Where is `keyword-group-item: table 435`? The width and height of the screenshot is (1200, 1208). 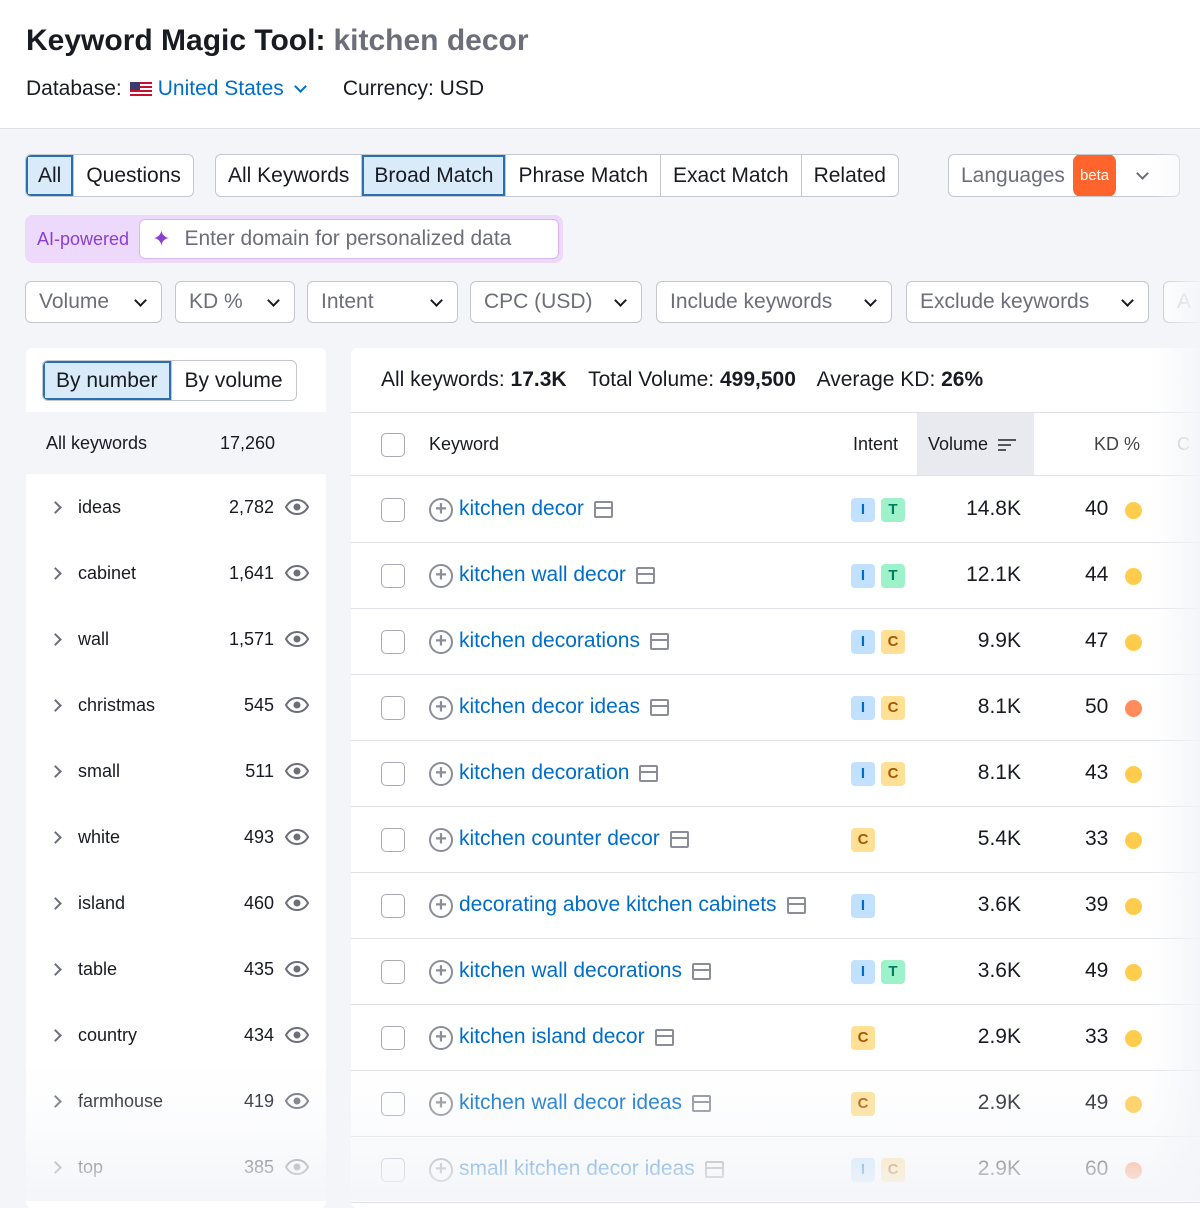 keyword-group-item: table 435 is located at coordinates (176, 969).